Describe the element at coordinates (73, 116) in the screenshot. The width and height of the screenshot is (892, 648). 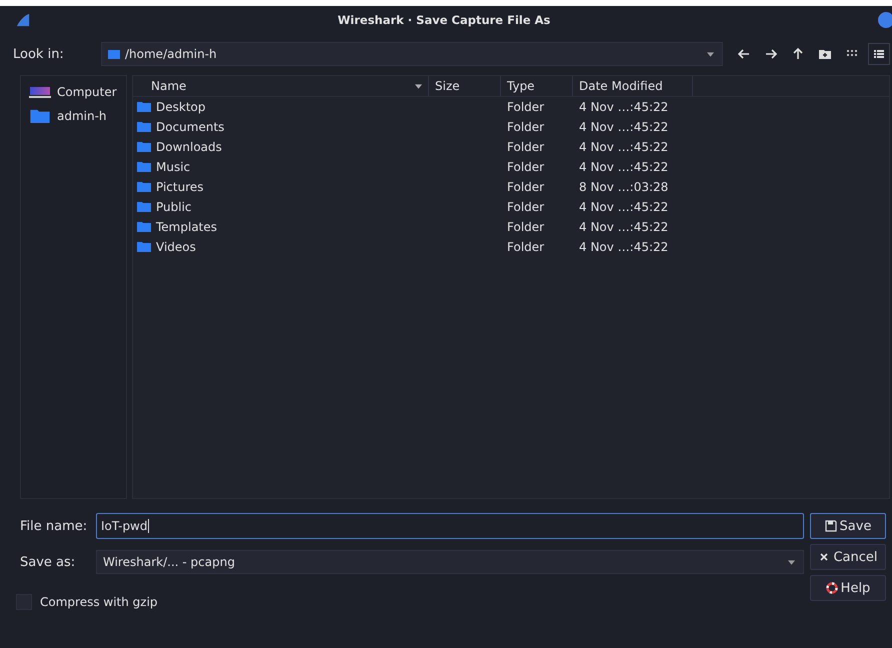
I see `sidebar-item: admin-h` at that location.